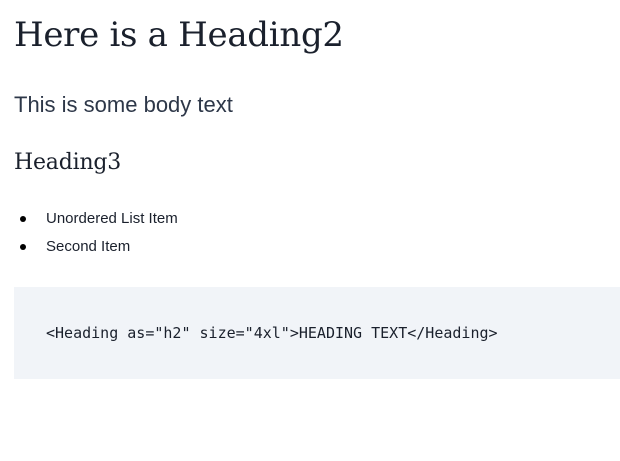  I want to click on unordered-list: Unordered List Item Second Item, so click(96, 235).